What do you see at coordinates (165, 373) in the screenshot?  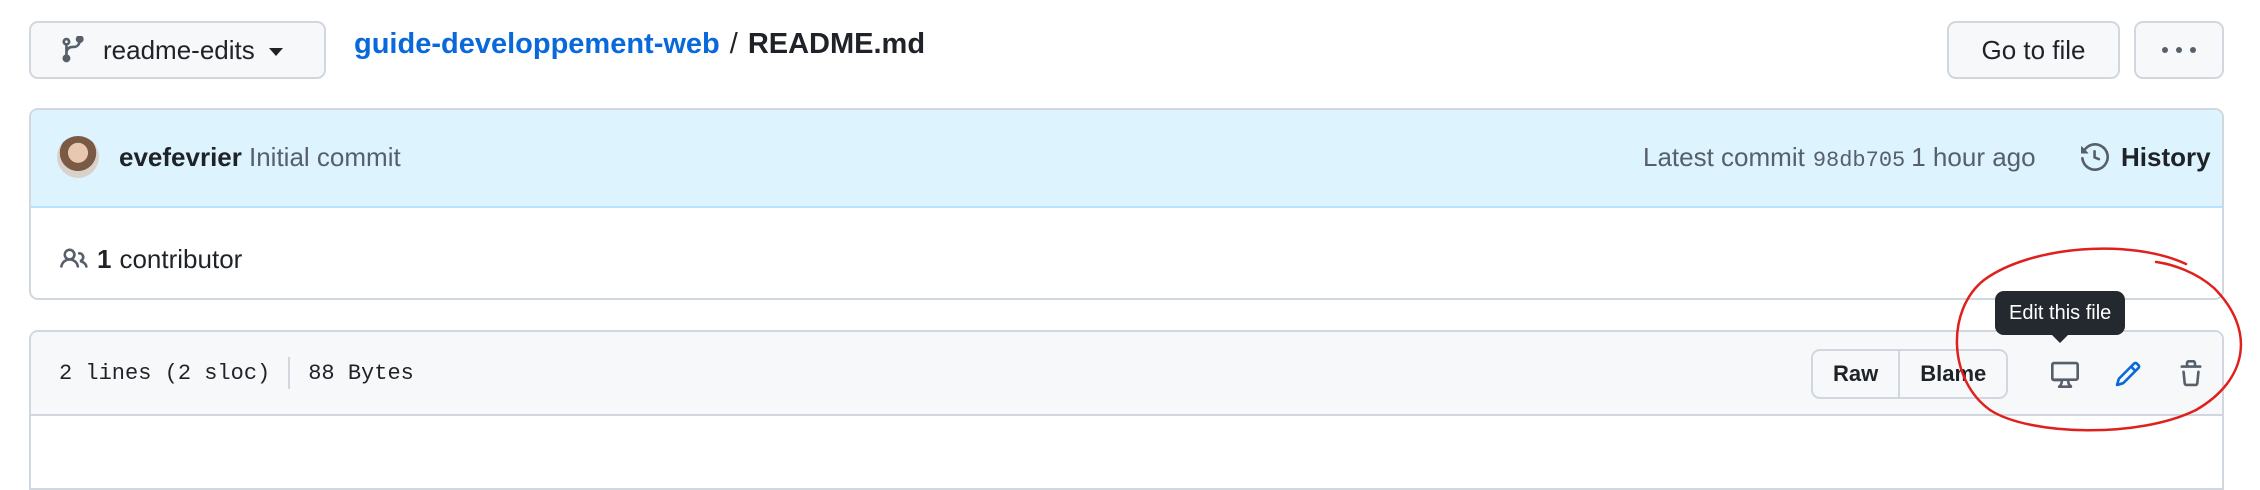 I see `file-lines: 2 lines (2 sloc)` at bounding box center [165, 373].